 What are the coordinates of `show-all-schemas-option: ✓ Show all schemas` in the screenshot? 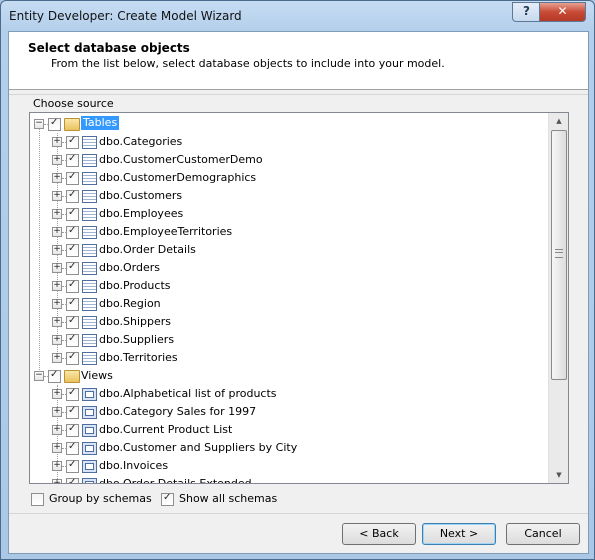 It's located at (221, 500).